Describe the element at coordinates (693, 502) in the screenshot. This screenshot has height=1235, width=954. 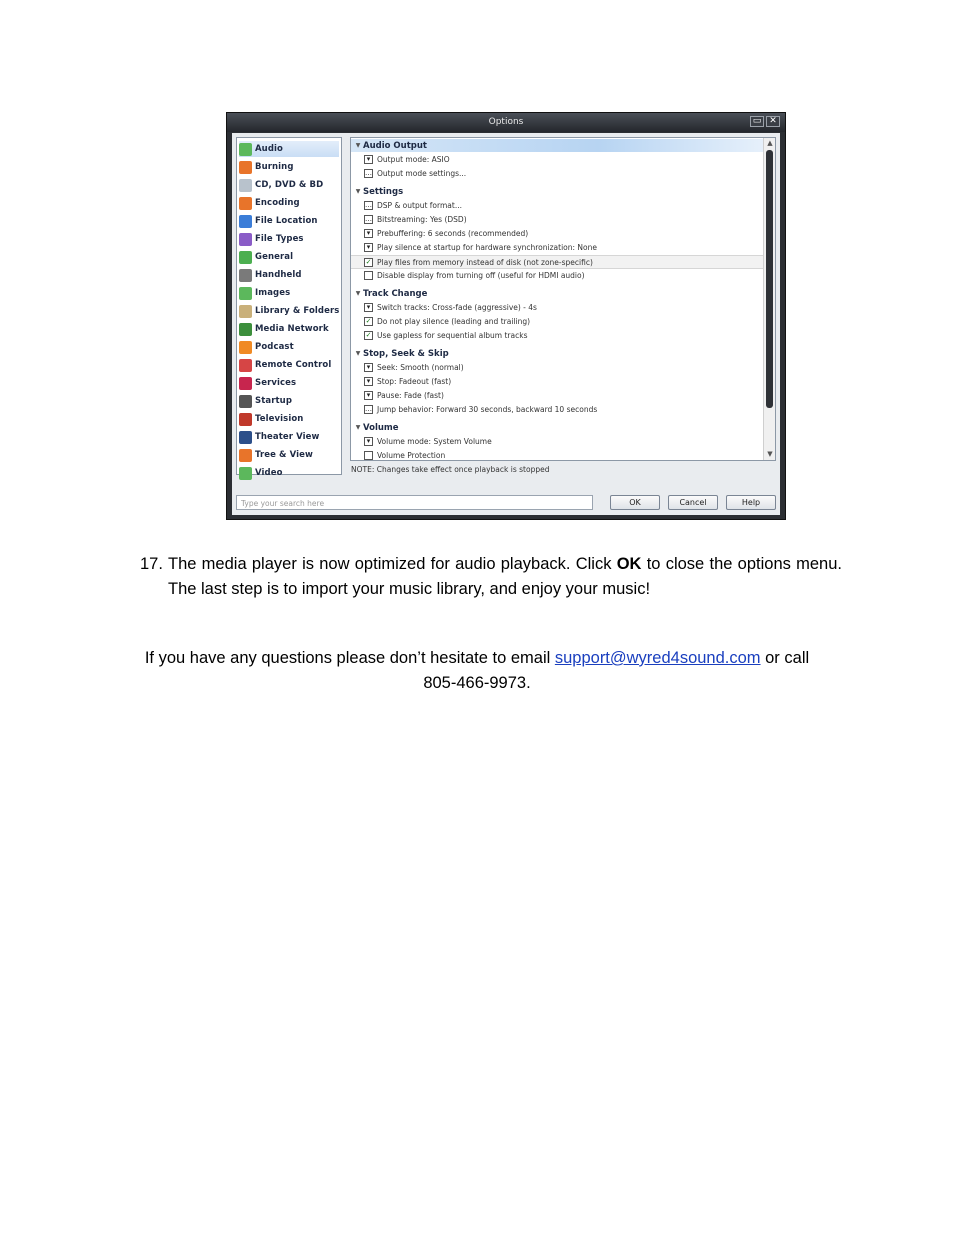
I see `cancel-button: Cancel` at that location.